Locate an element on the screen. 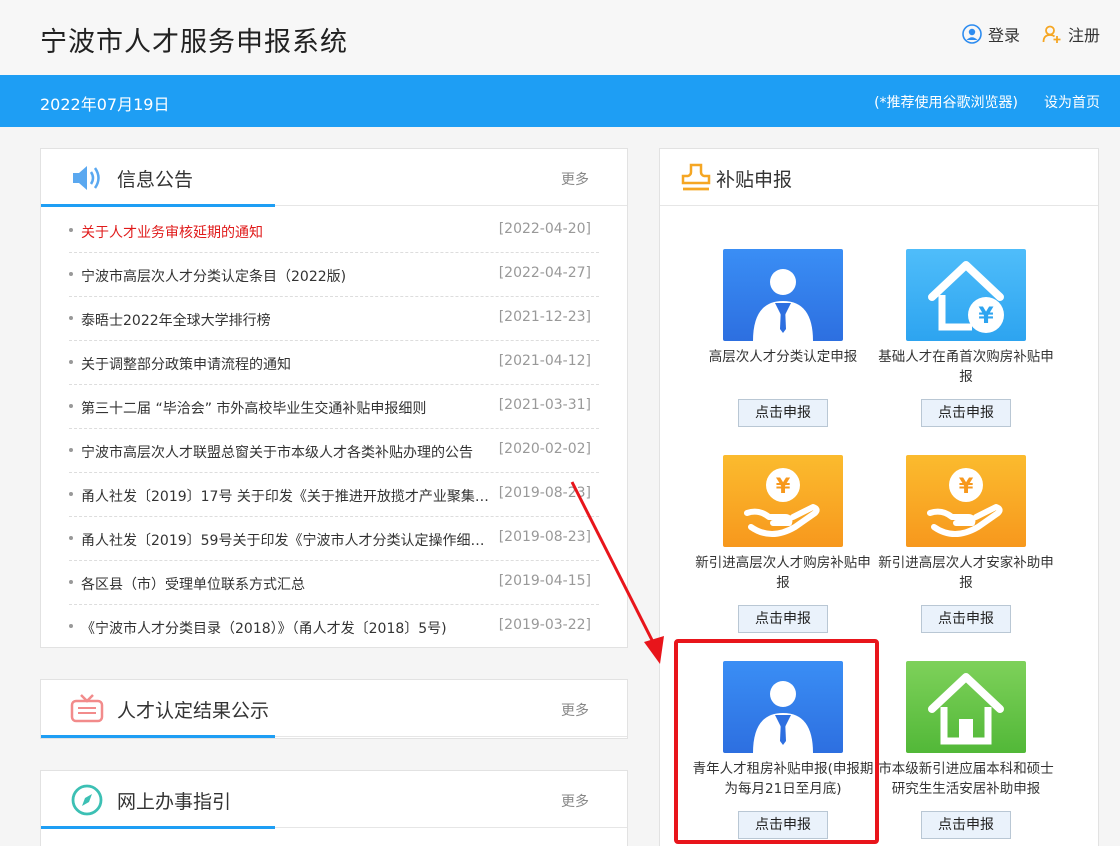 The width and height of the screenshot is (1120, 846). subsidy-tile: 市本级新引进应届本科和硕士研究生生活安居补助申报 点击申报 is located at coordinates (966, 750).